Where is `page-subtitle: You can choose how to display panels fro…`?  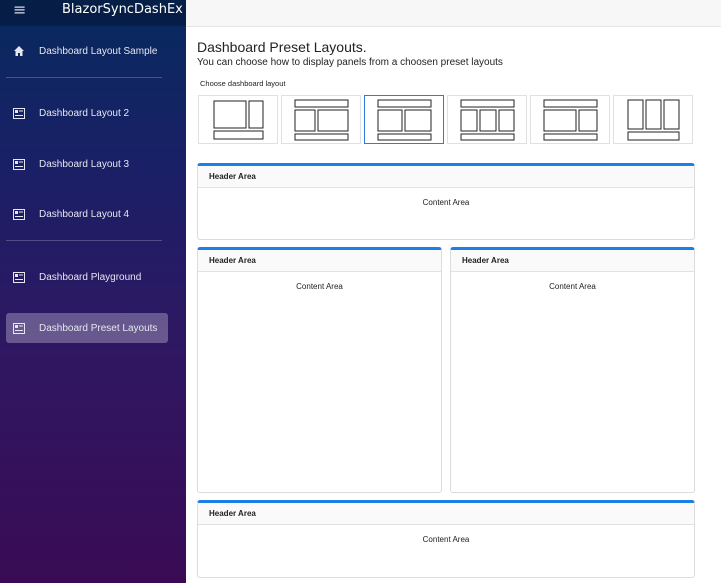
page-subtitle: You can choose how to display panels fro… is located at coordinates (350, 62).